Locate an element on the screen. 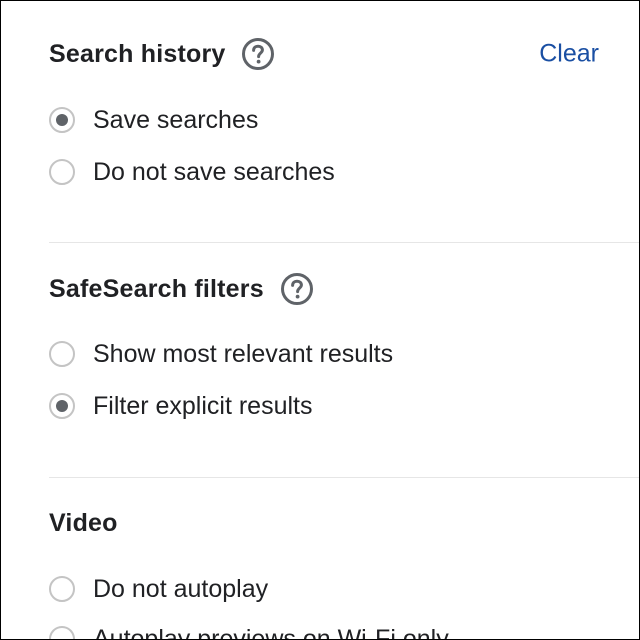  search-history-title: Search history is located at coordinates (137, 53).